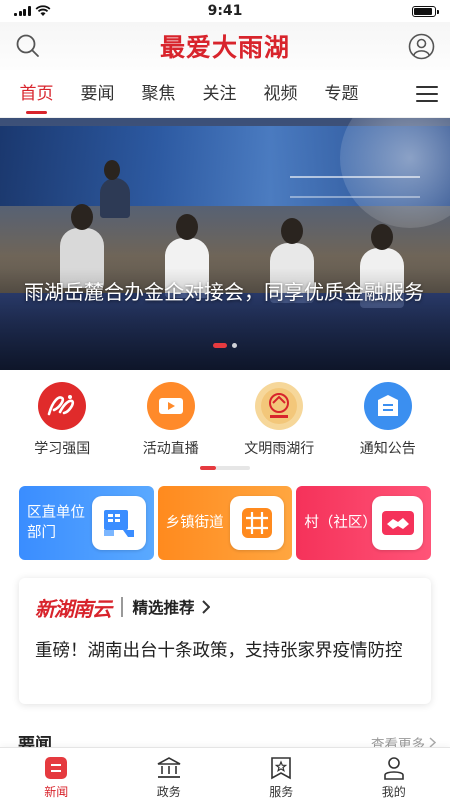 This screenshot has height=800, width=450. Describe the element at coordinates (208, 468) in the screenshot. I see `quick-dot-active` at that location.